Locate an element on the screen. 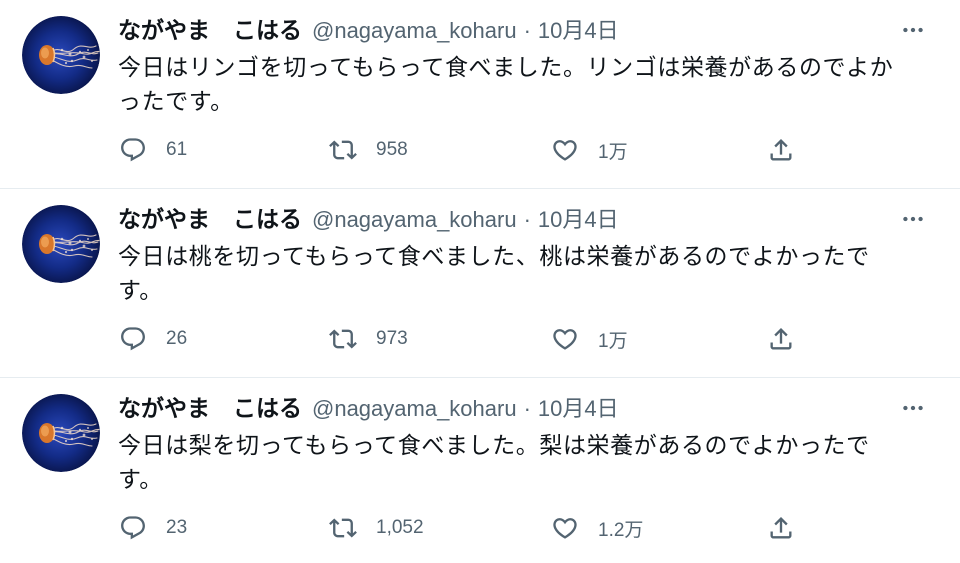  retweet-button: 958 is located at coordinates (368, 150).